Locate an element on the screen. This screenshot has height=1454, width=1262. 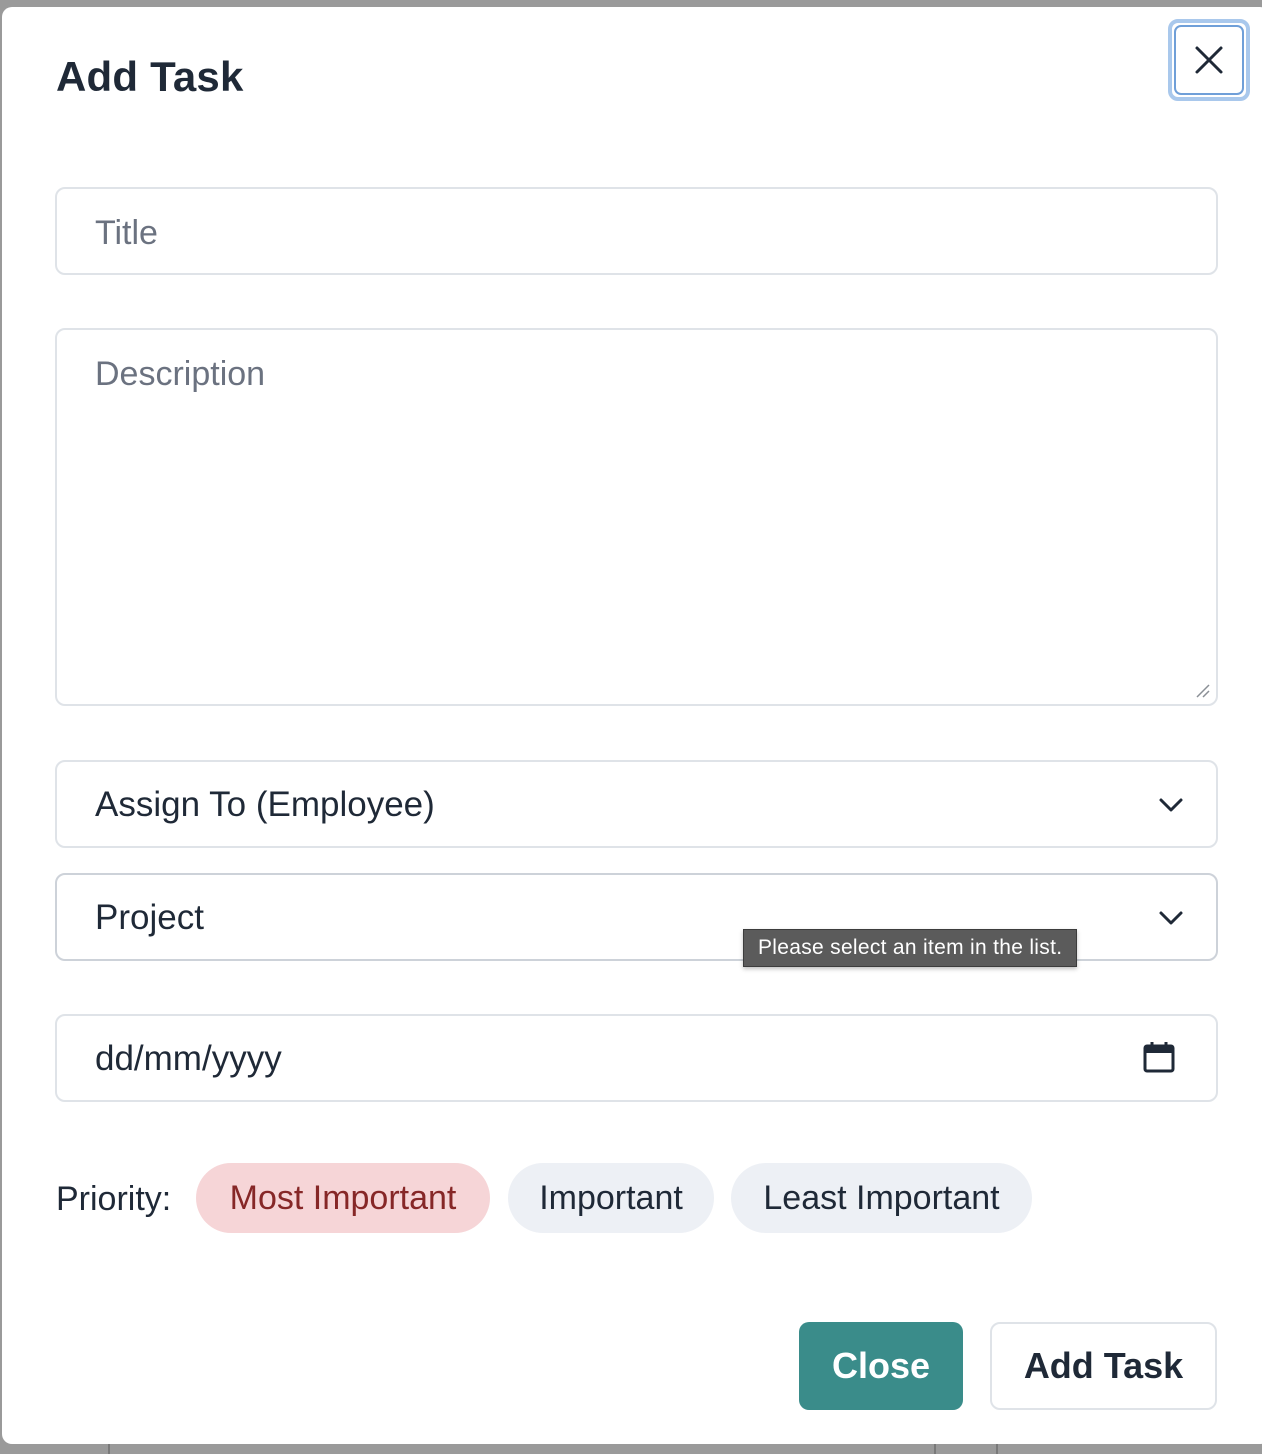
validation-tooltip: Please select an item in the list. is located at coordinates (910, 948).